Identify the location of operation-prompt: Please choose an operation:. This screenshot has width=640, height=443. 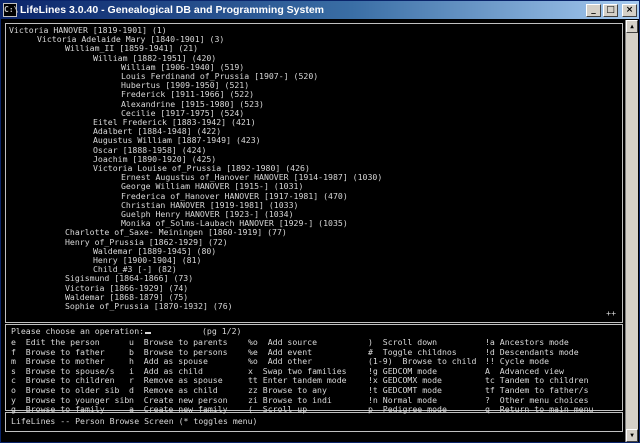
(81, 331).